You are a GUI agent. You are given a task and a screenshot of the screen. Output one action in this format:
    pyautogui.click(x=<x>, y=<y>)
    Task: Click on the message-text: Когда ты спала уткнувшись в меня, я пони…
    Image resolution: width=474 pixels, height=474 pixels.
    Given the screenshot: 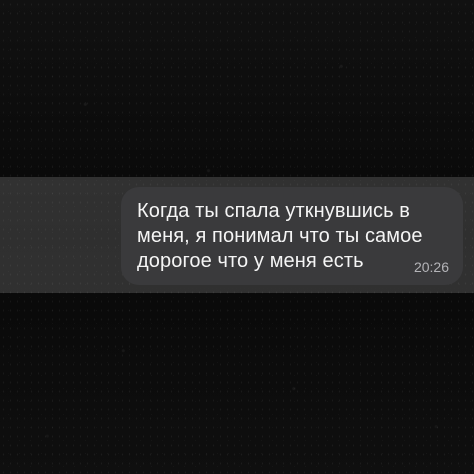 What is the action you would take?
    pyautogui.click(x=280, y=236)
    